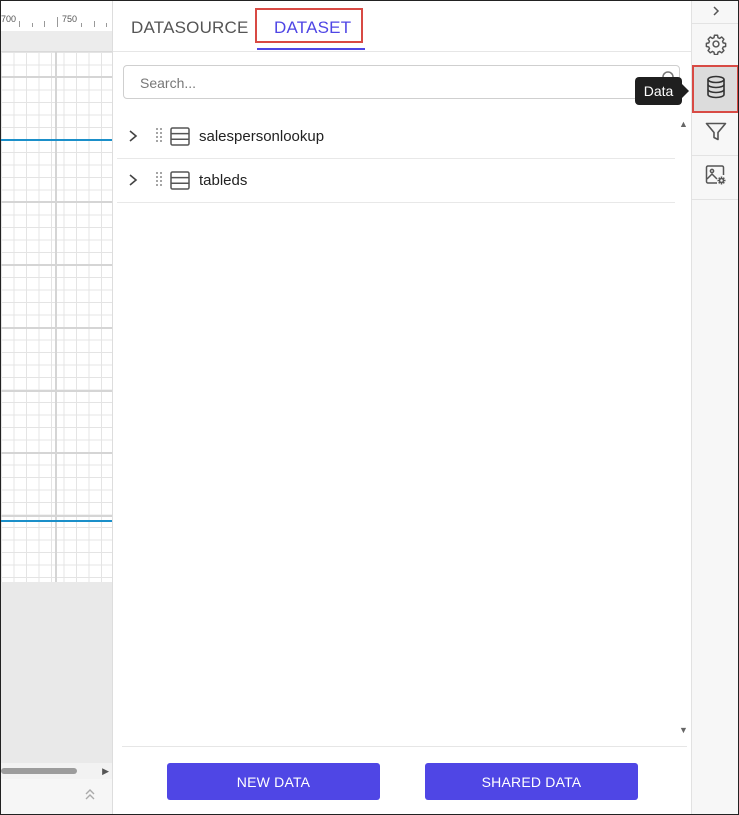 Image resolution: width=739 pixels, height=815 pixels. What do you see at coordinates (396, 137) in the screenshot?
I see `list-item: salespersonlookup` at bounding box center [396, 137].